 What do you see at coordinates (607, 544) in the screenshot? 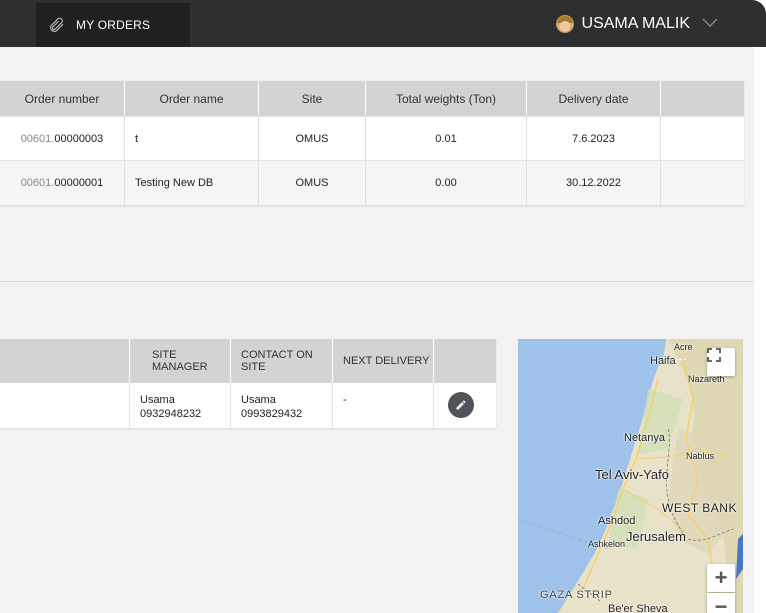
I see `map-label-ashkelon: Ashkelon` at bounding box center [607, 544].